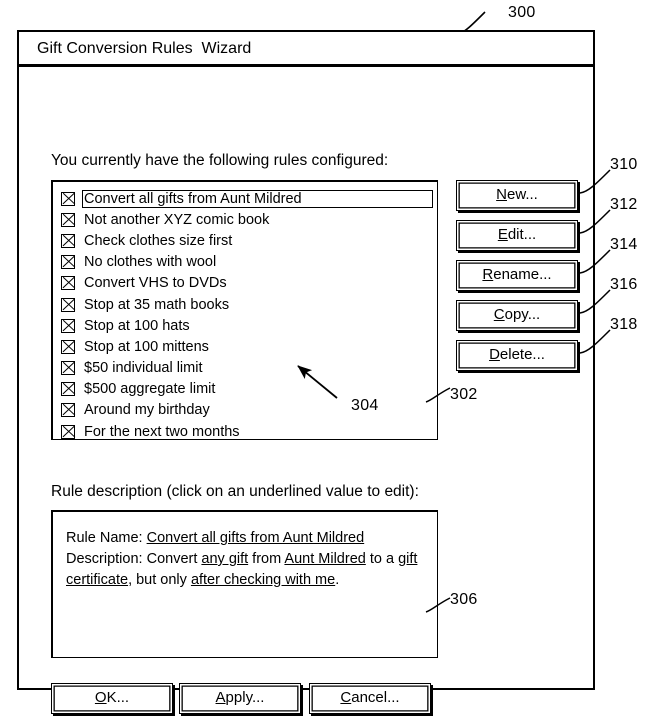 The height and width of the screenshot is (716, 645). I want to click on apply-button-mnemonic: A, so click(220, 697).